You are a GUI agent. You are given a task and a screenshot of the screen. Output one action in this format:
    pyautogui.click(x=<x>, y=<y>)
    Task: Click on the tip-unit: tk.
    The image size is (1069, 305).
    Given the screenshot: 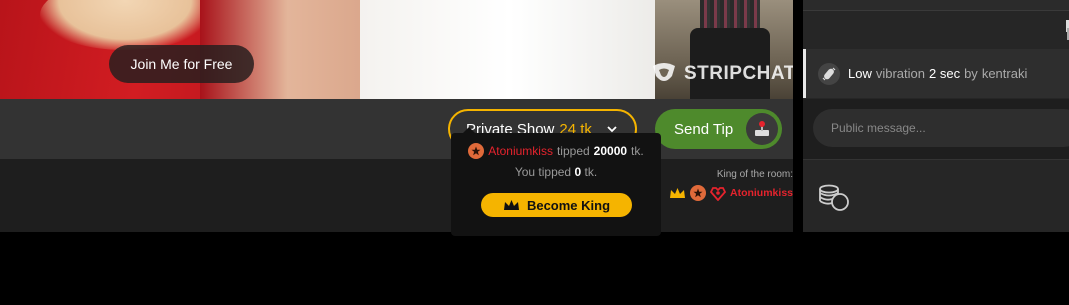 What is the action you would take?
    pyautogui.click(x=637, y=151)
    